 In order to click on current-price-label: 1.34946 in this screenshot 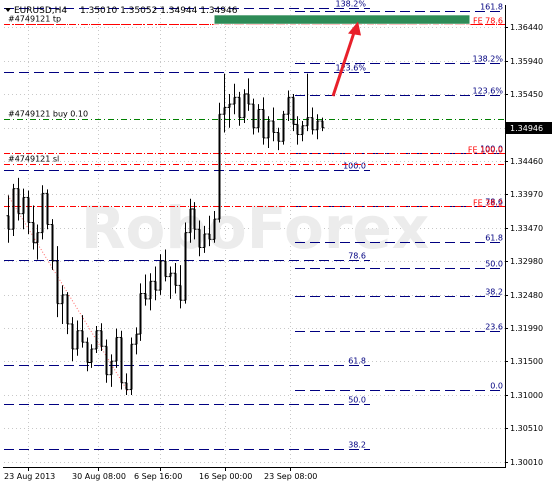, I will do `click(526, 128)`.